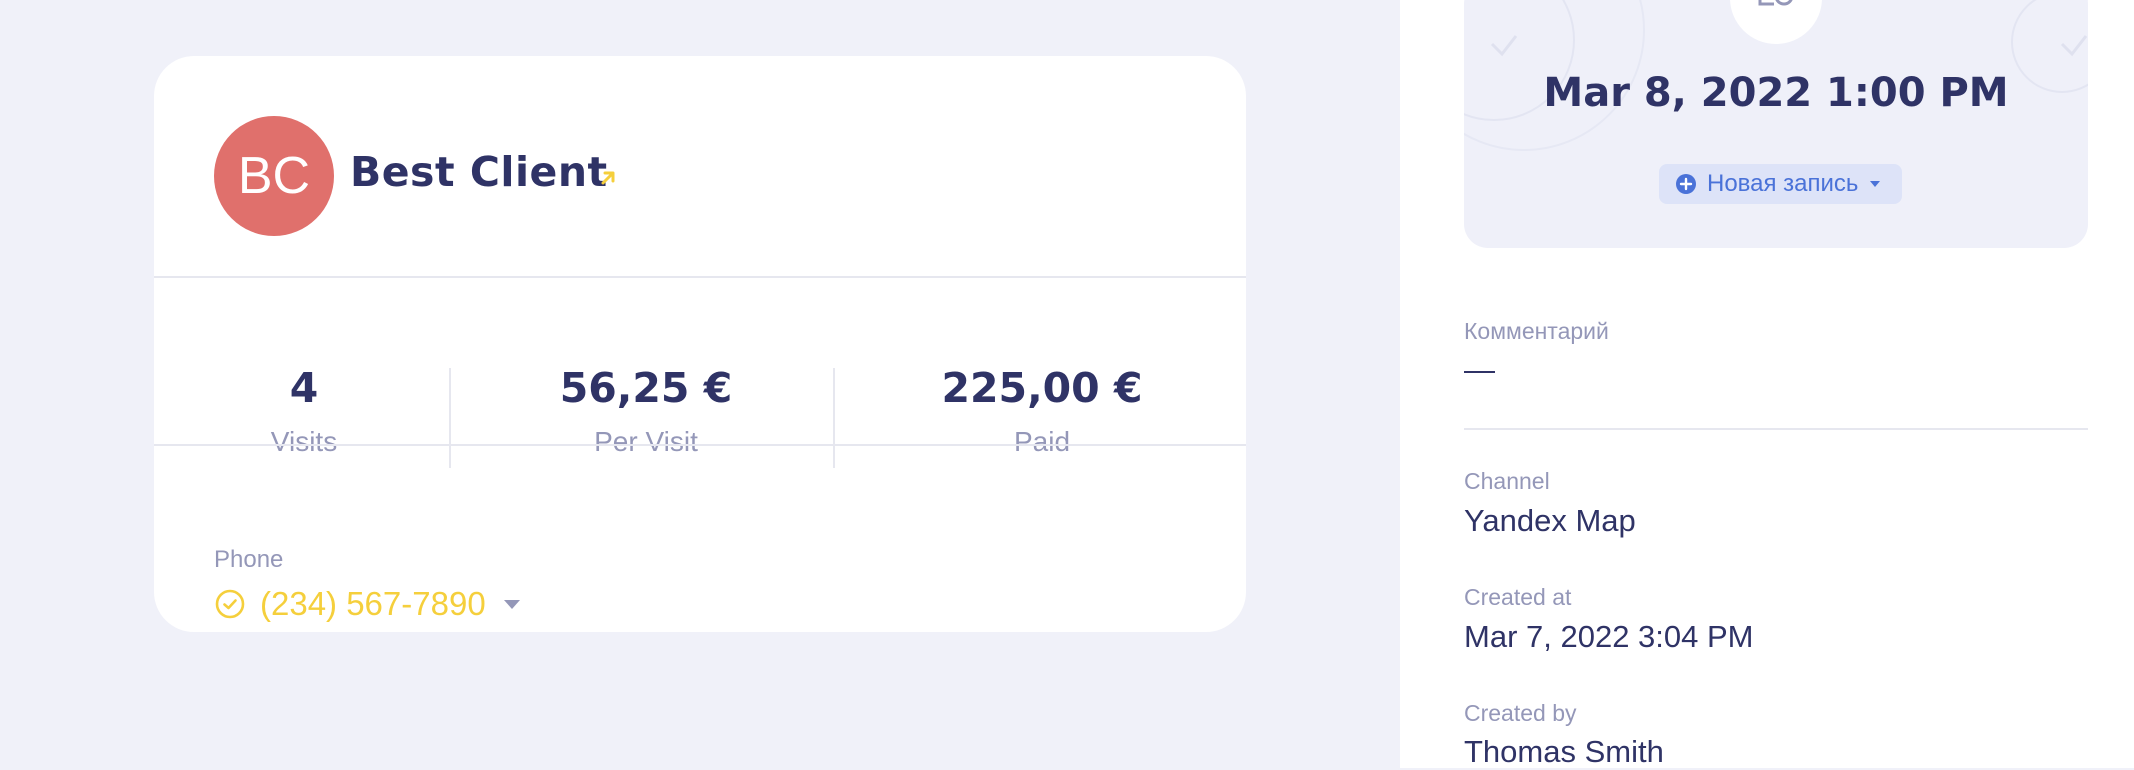 This screenshot has width=2134, height=770. Describe the element at coordinates (1686, 184) in the screenshot. I see `plus-circle-icon` at that location.